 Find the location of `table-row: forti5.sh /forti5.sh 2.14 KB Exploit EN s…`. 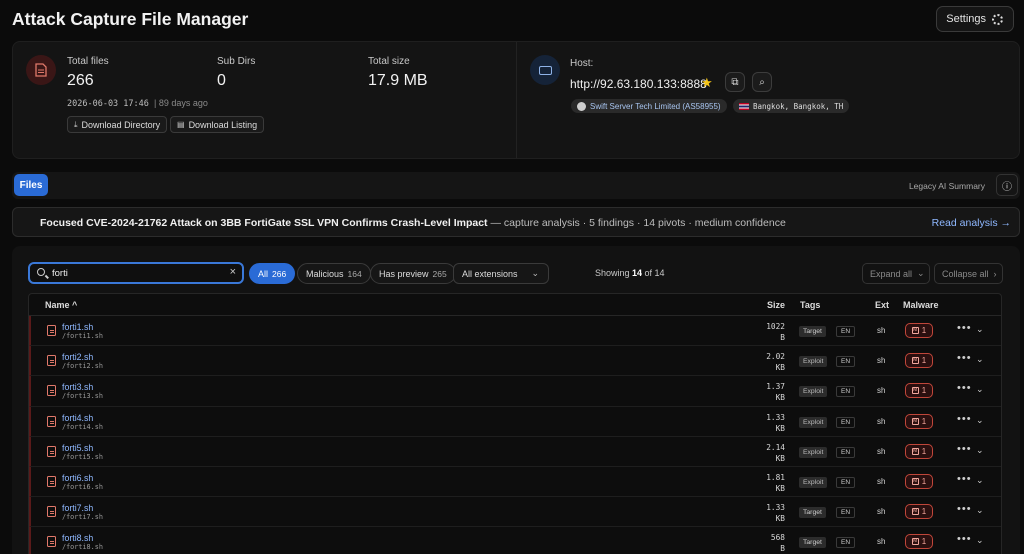

table-row: forti5.sh /forti5.sh 2.14 KB Exploit EN s… is located at coordinates (515, 451).